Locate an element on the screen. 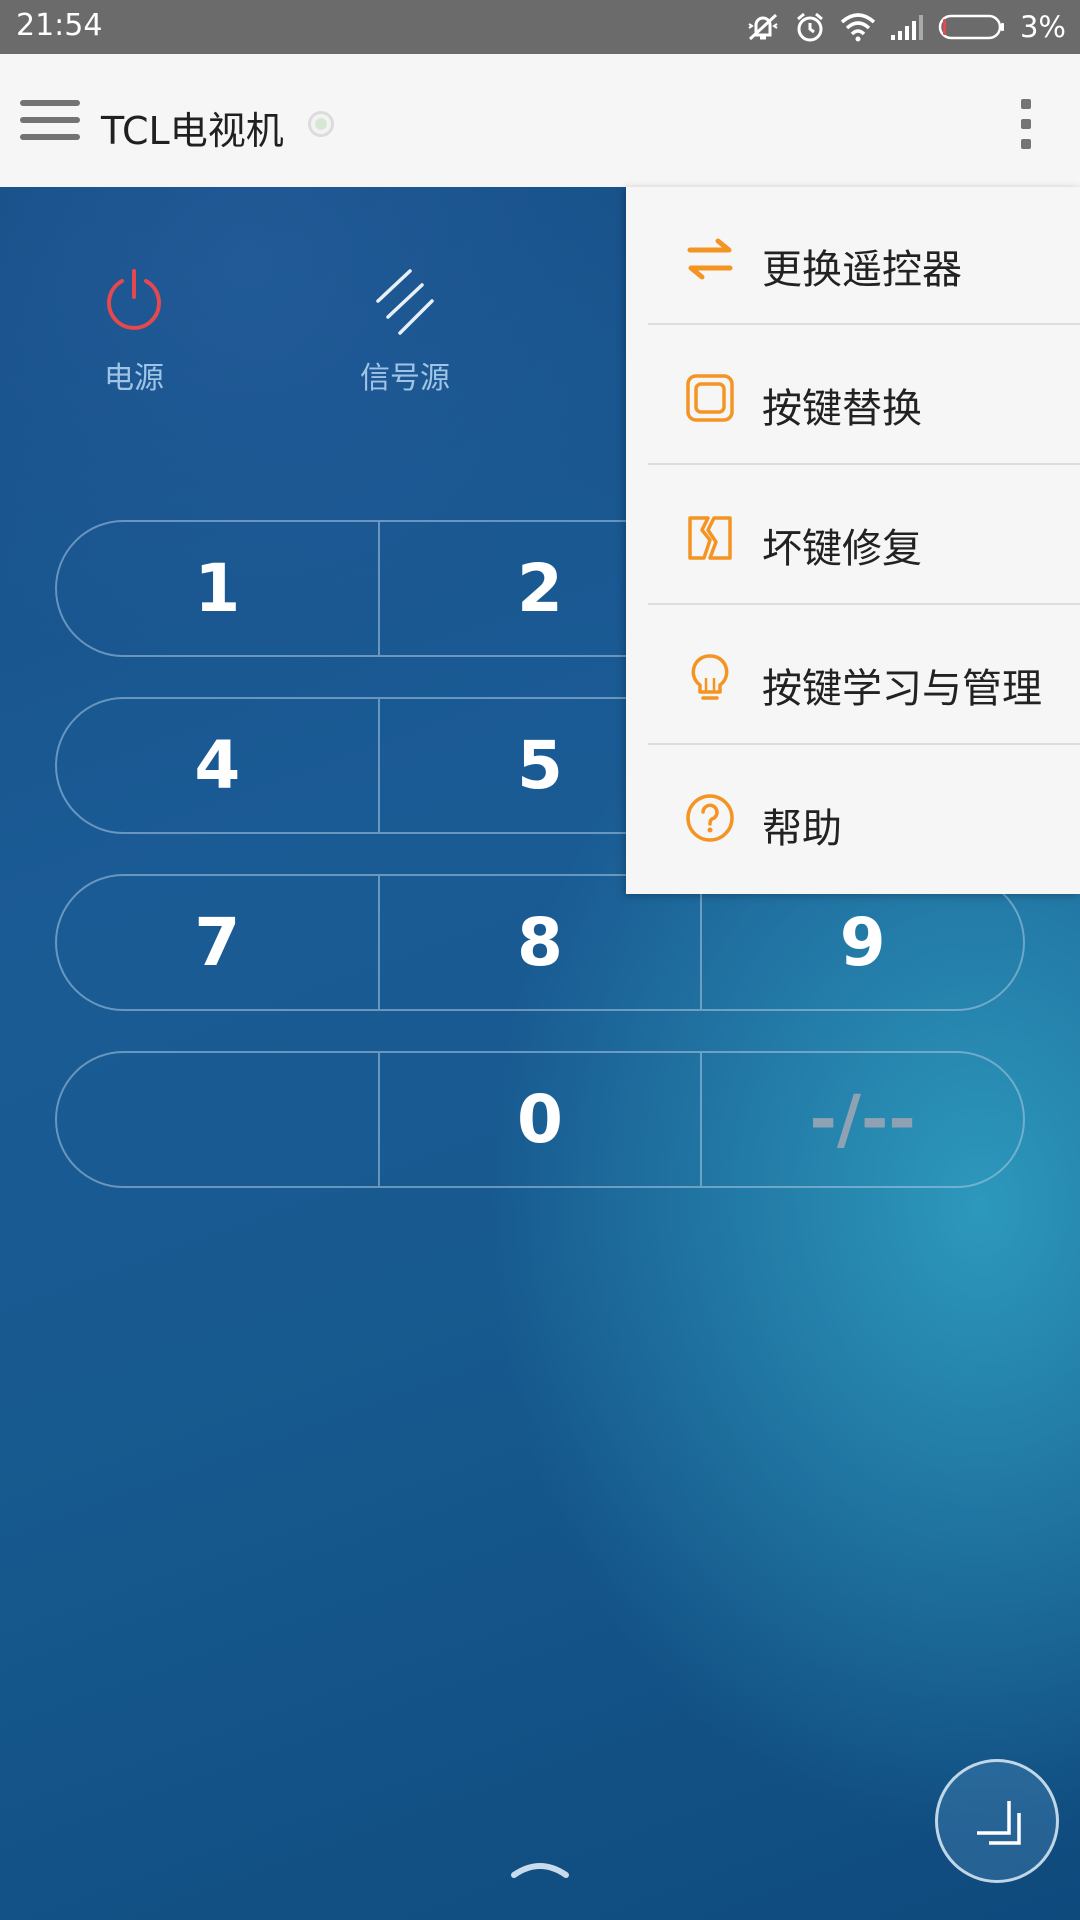 The width and height of the screenshot is (1080, 1920). menu-item-change-remote: 更换遥控器 is located at coordinates (853, 259).